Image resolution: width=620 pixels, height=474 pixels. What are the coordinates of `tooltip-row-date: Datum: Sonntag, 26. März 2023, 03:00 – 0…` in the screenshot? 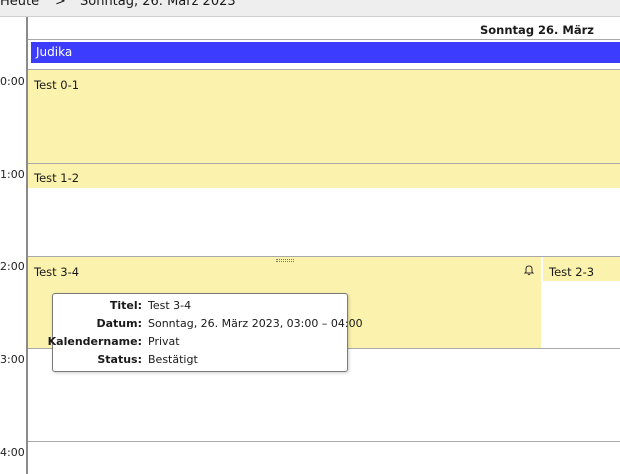 It's located at (207, 326).